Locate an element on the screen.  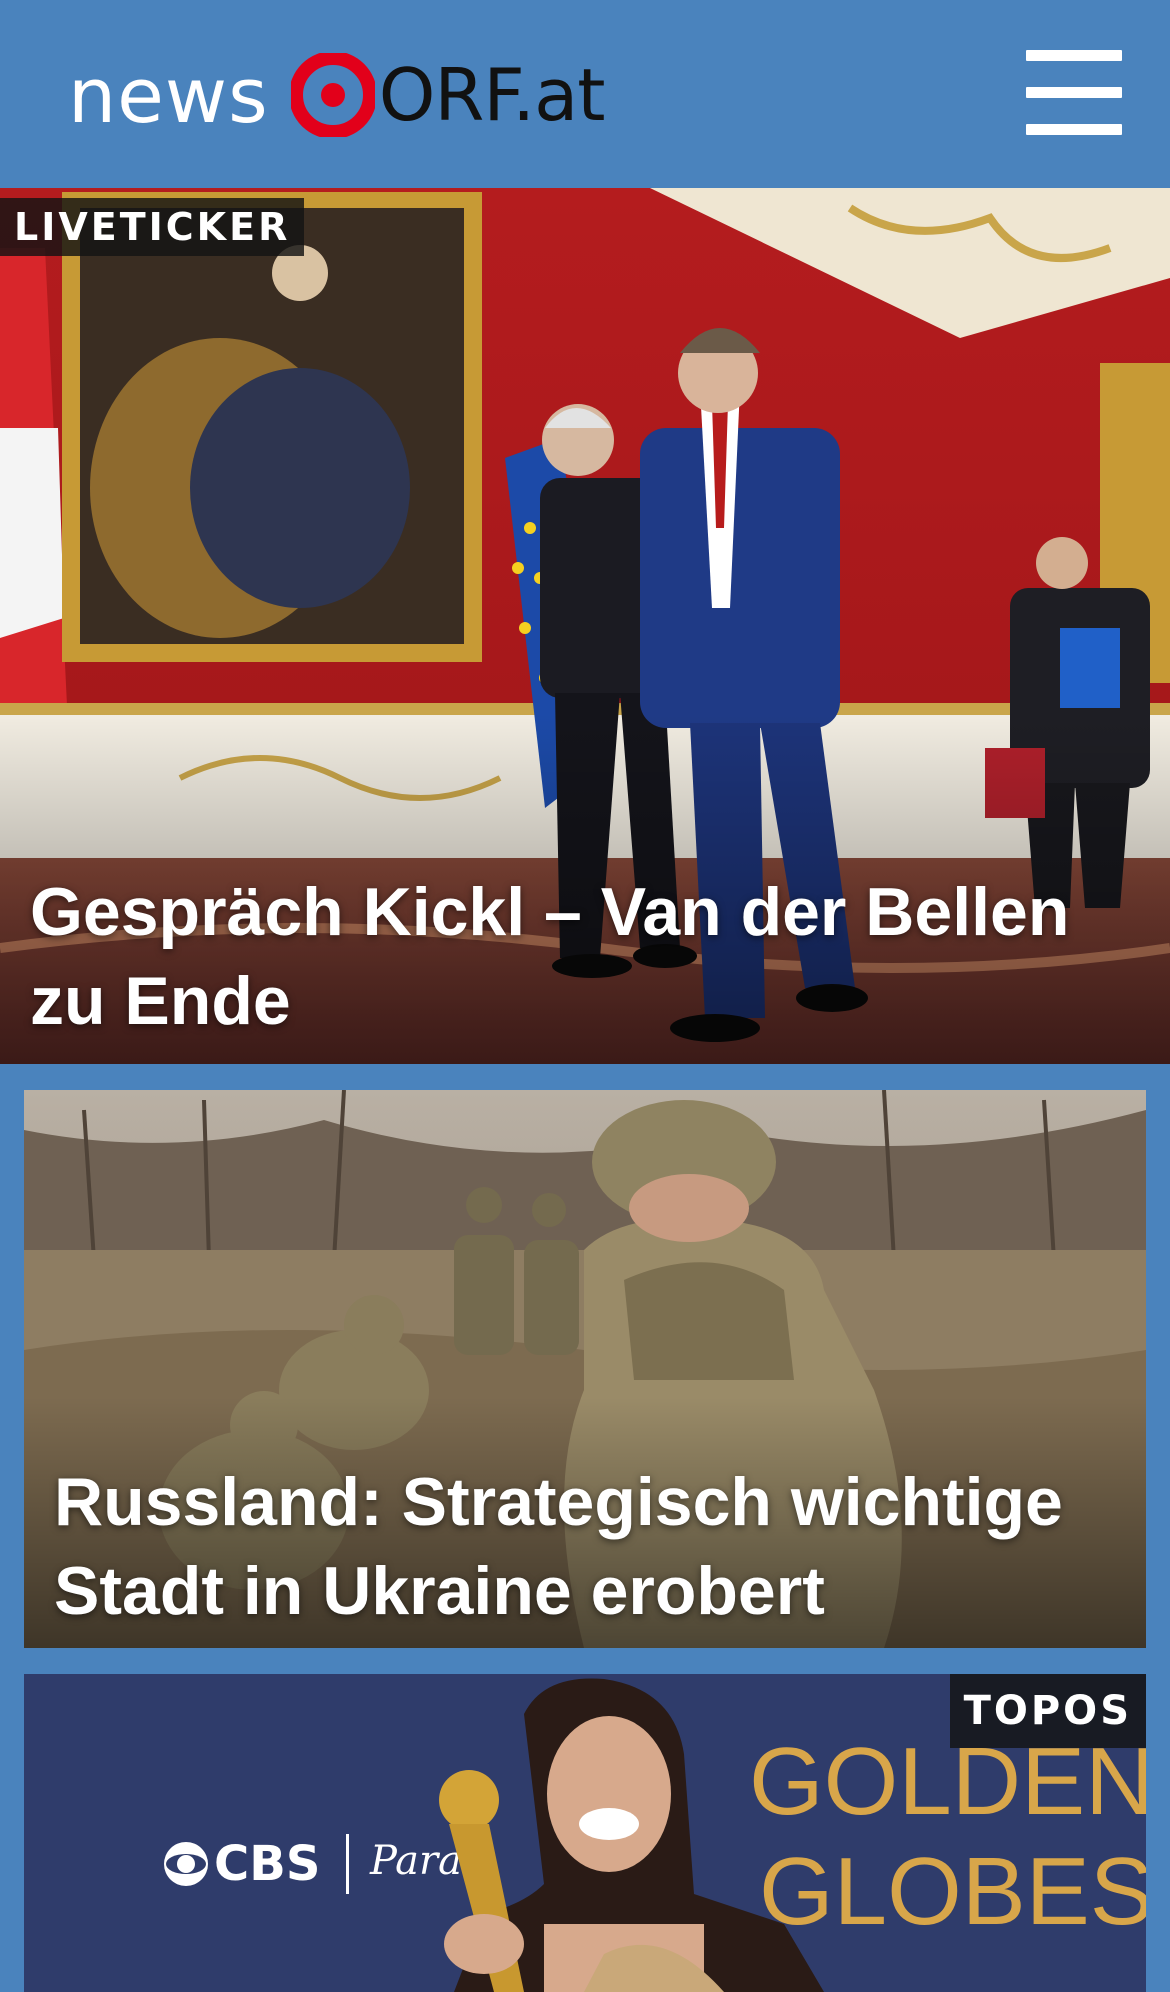
hamburger-menu-icon is located at coordinates (1071, 93).